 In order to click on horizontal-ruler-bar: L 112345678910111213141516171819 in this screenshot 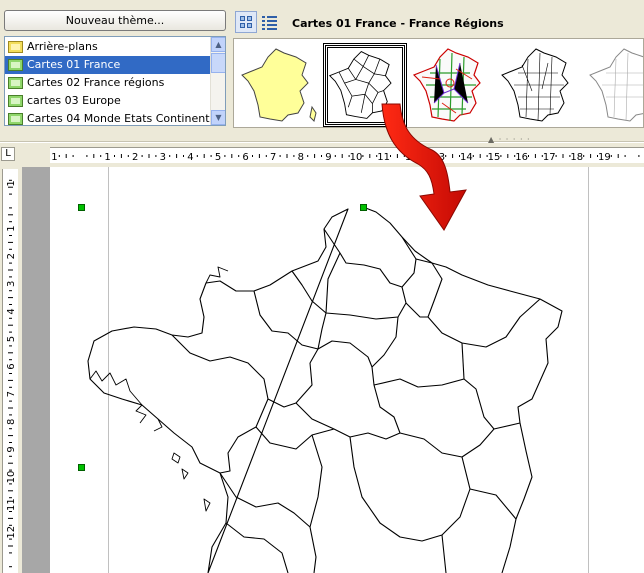, I will do `click(322, 155)`.